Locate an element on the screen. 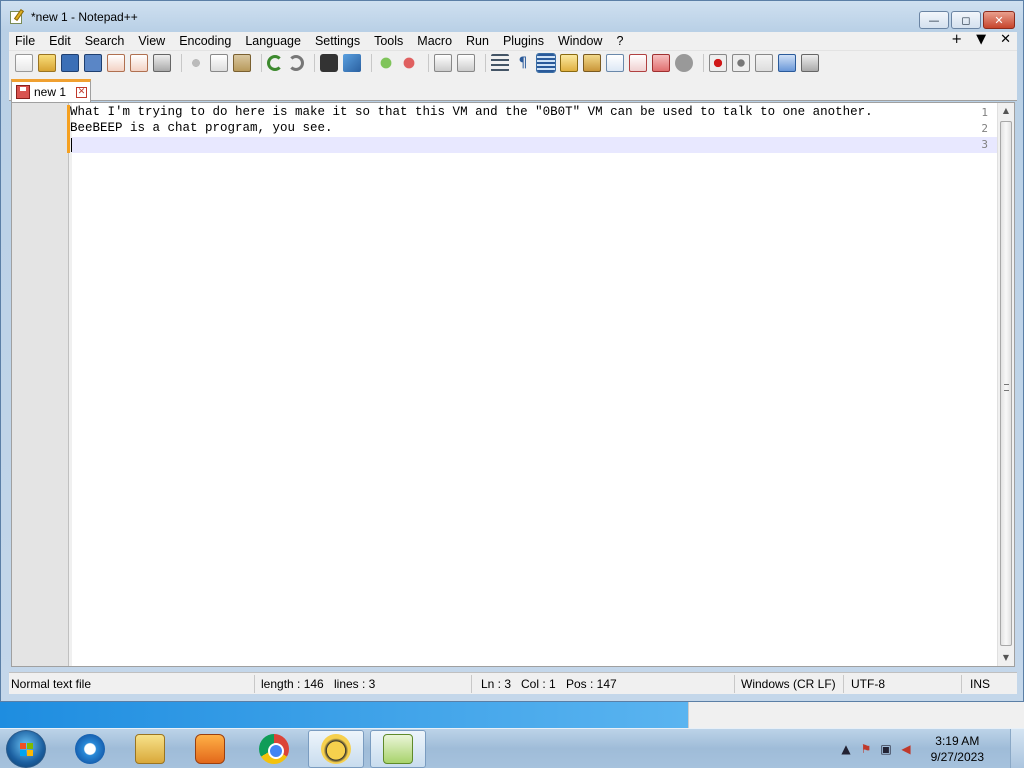 This screenshot has height=768, width=1024. taskbar-notepad-plus-plus is located at coordinates (398, 749).